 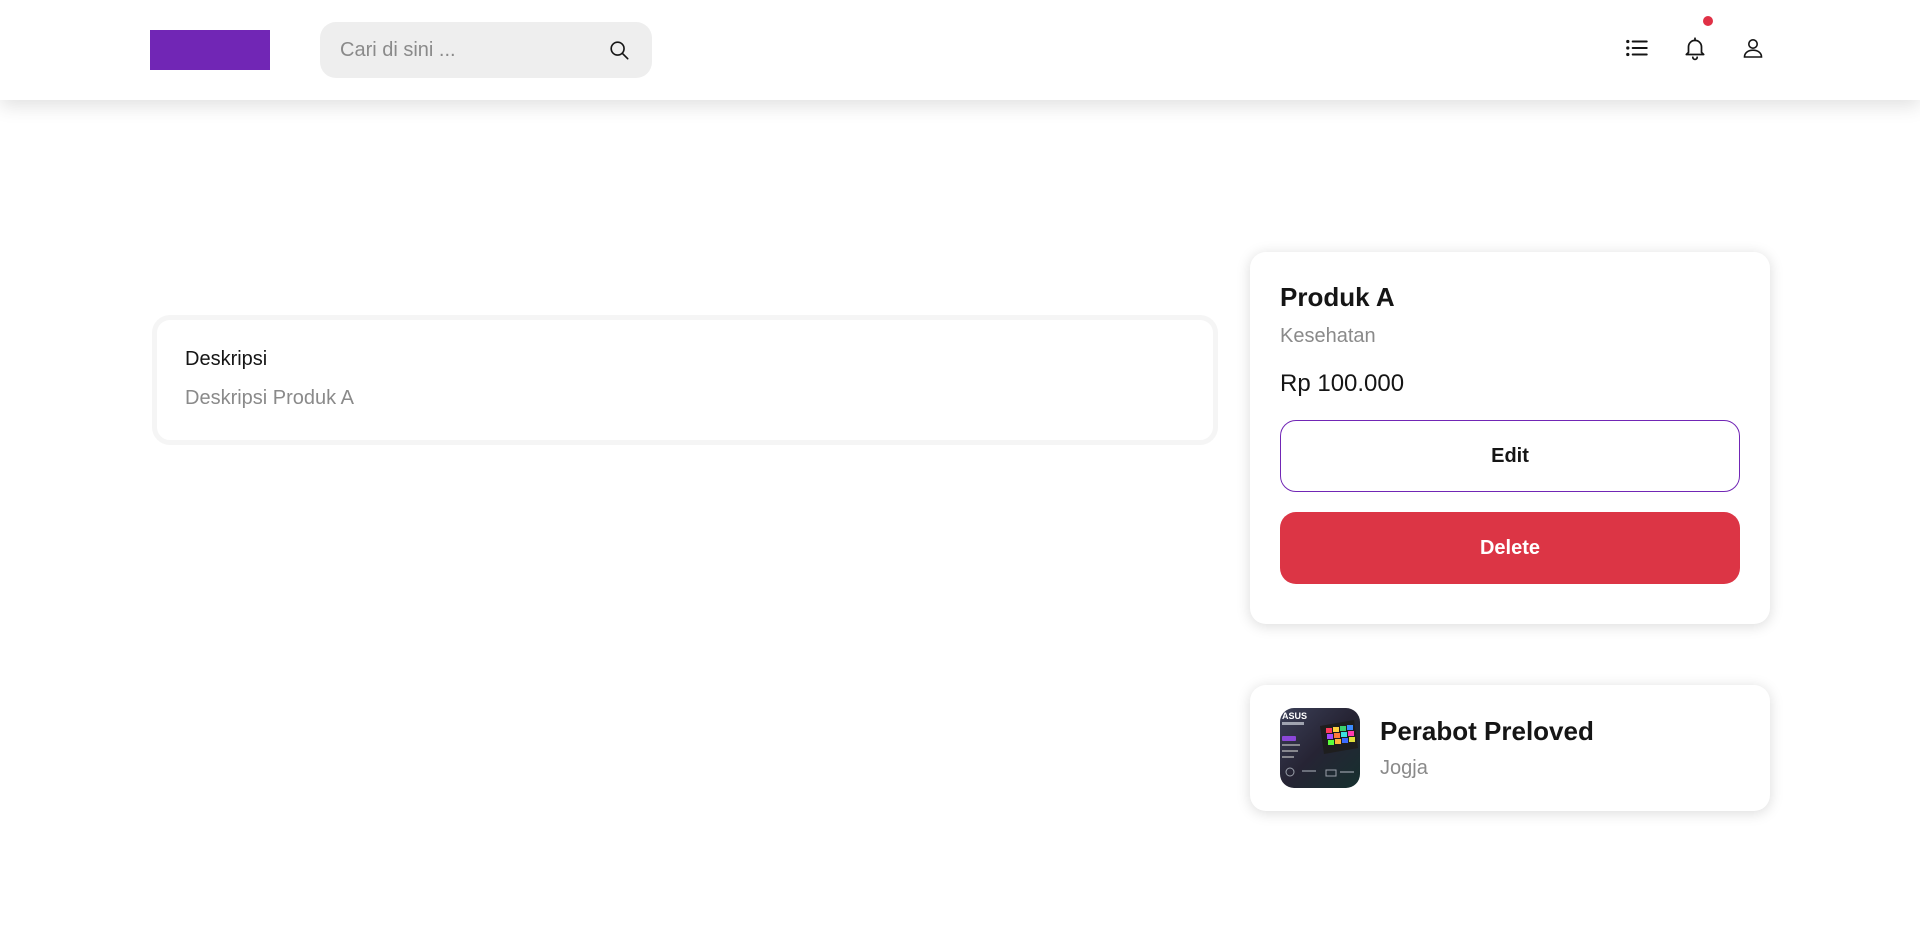 I want to click on list-icon, so click(x=1637, y=48).